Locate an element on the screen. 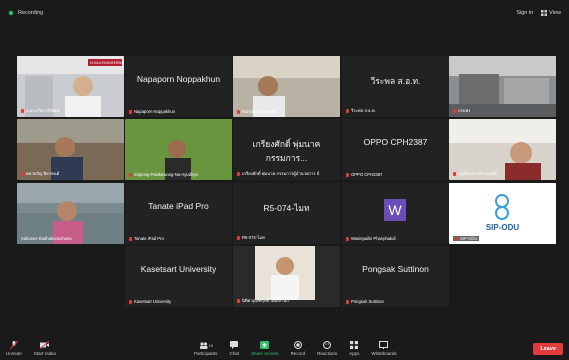 The image size is (569, 360). participants-button: 19 Participants is located at coordinates (206, 348).